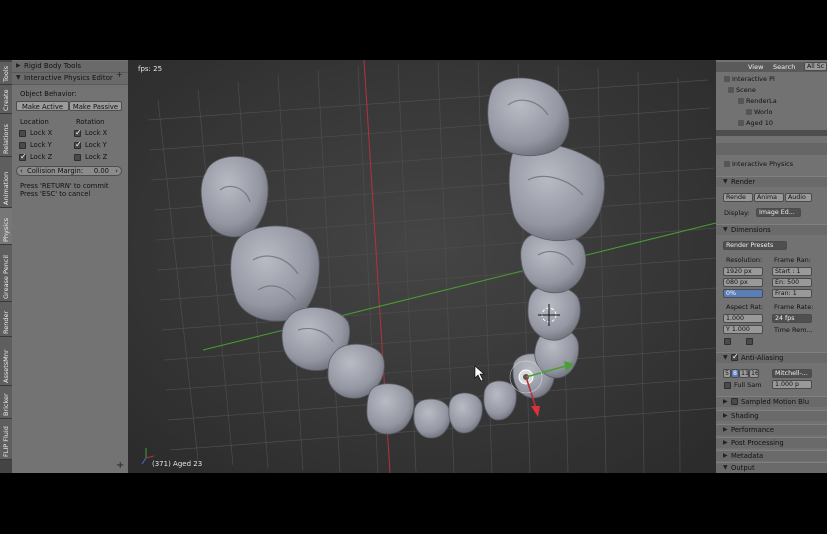 Image resolution: width=827 pixels, height=534 pixels. What do you see at coordinates (96, 145) in the screenshot?
I see `lock-rot-y-label: Lock Y` at bounding box center [96, 145].